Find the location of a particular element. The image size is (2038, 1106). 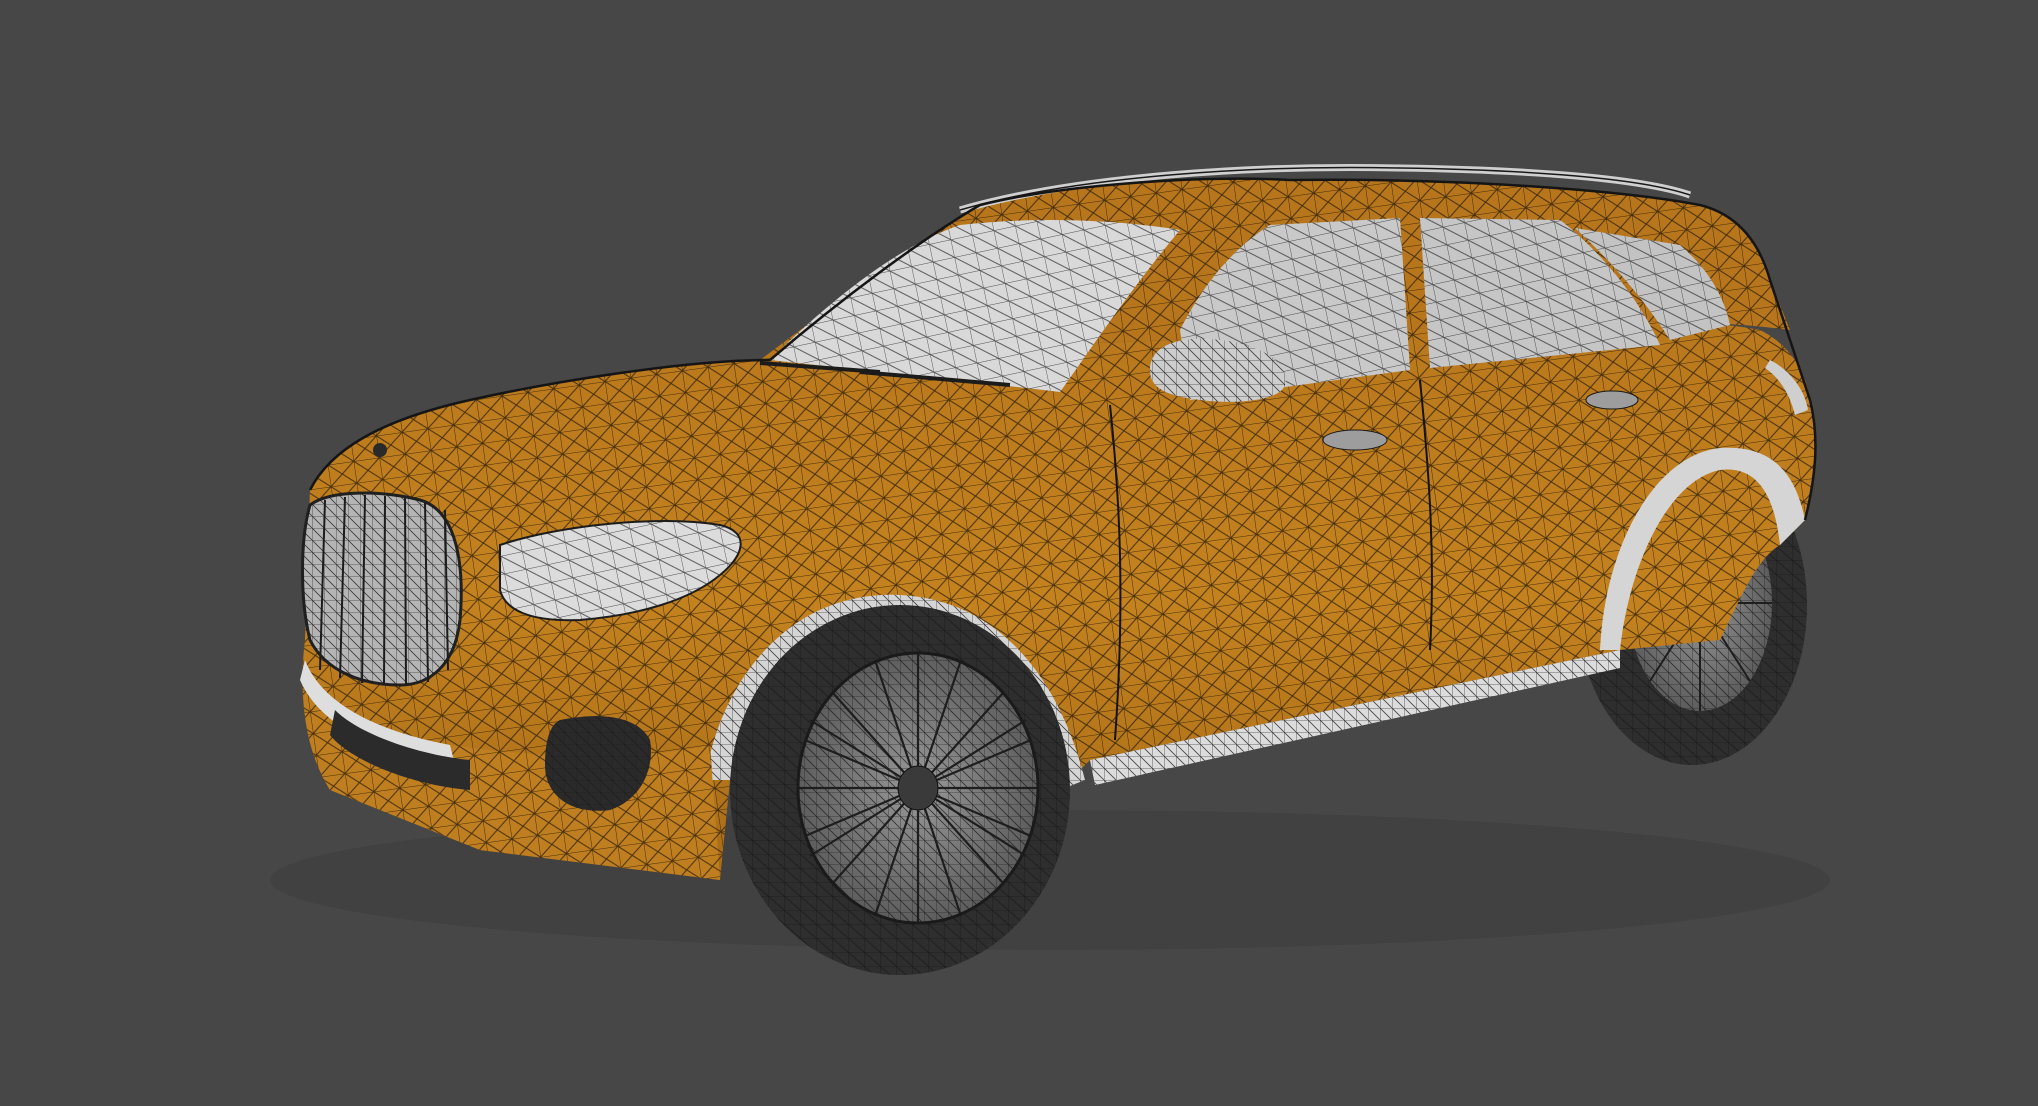

door-handle-front is located at coordinates (1355, 440).